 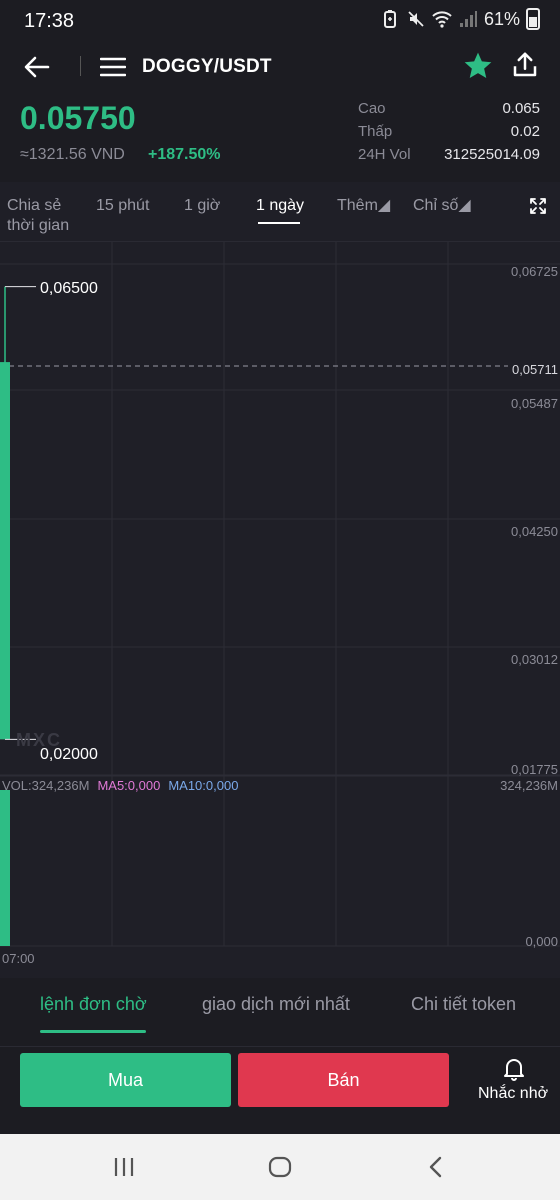 What do you see at coordinates (534, 271) in the screenshot?
I see `y-tick-label: 0,06725` at bounding box center [534, 271].